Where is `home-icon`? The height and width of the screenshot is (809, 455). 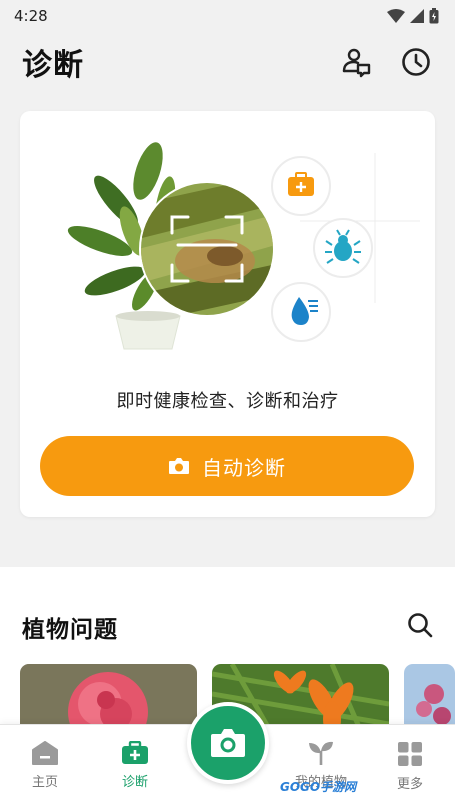
home-icon is located at coordinates (45, 753).